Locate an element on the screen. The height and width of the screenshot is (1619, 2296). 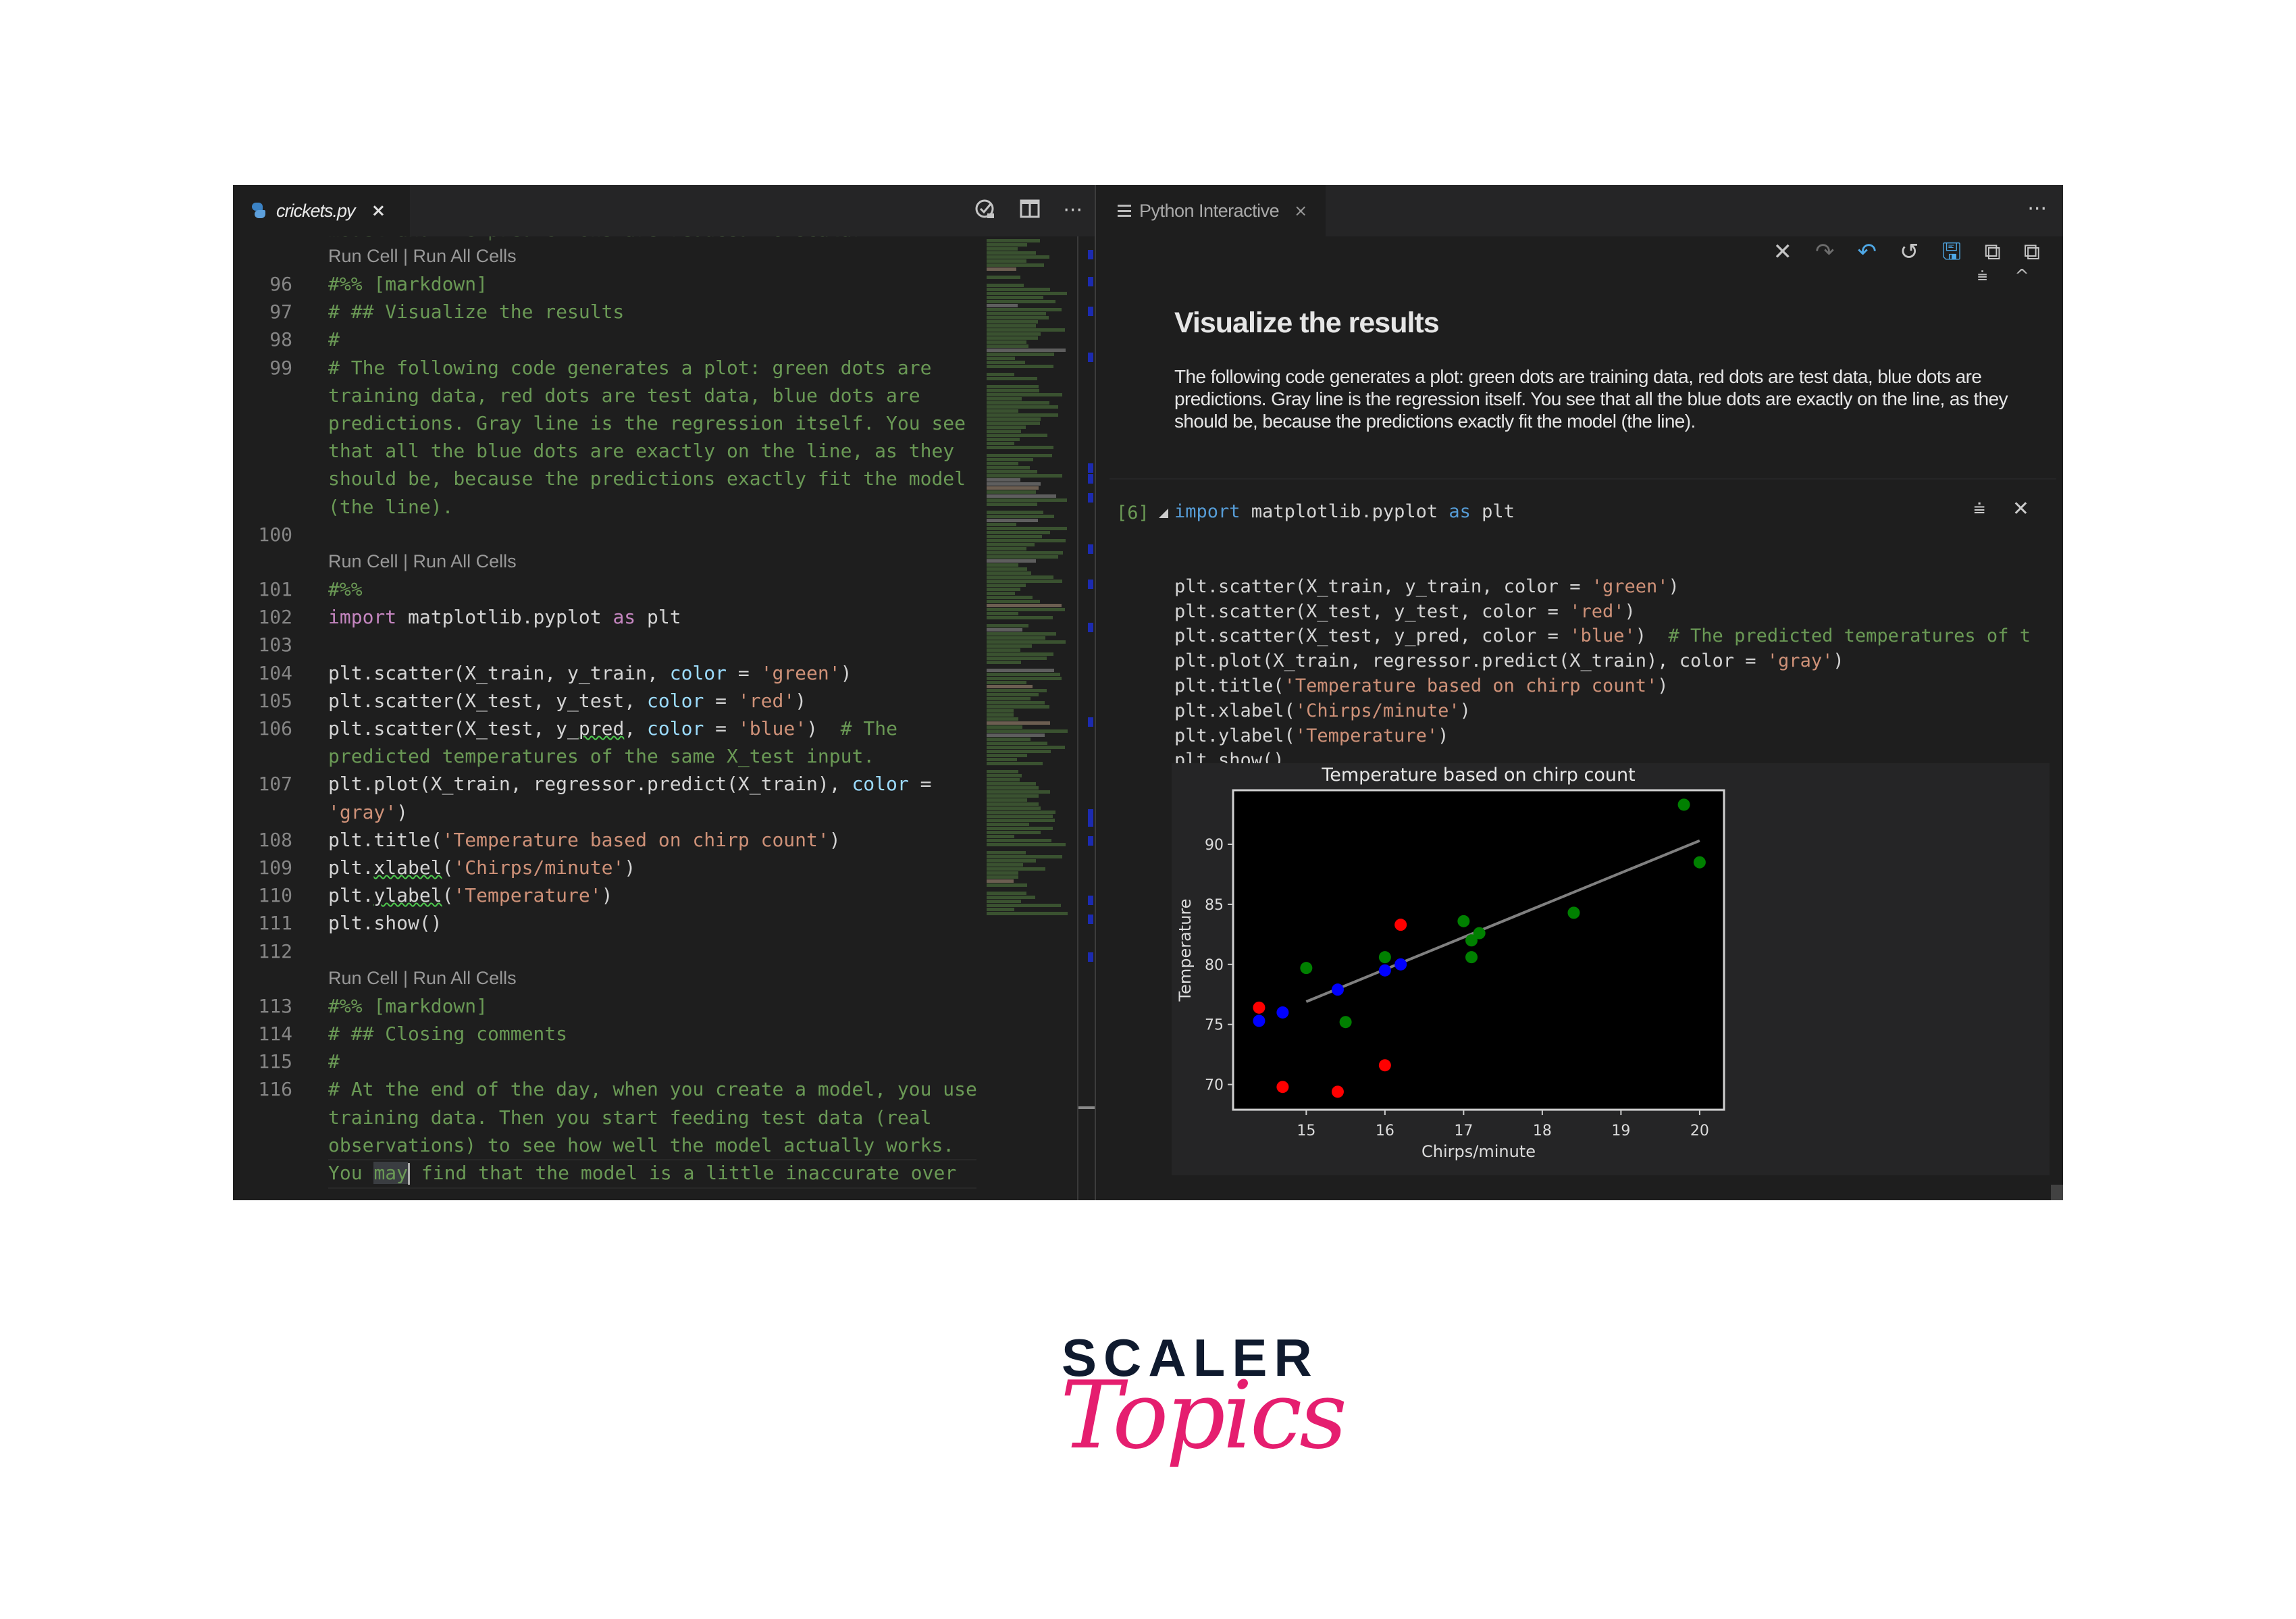
code-token: = is located at coordinates (920, 784).